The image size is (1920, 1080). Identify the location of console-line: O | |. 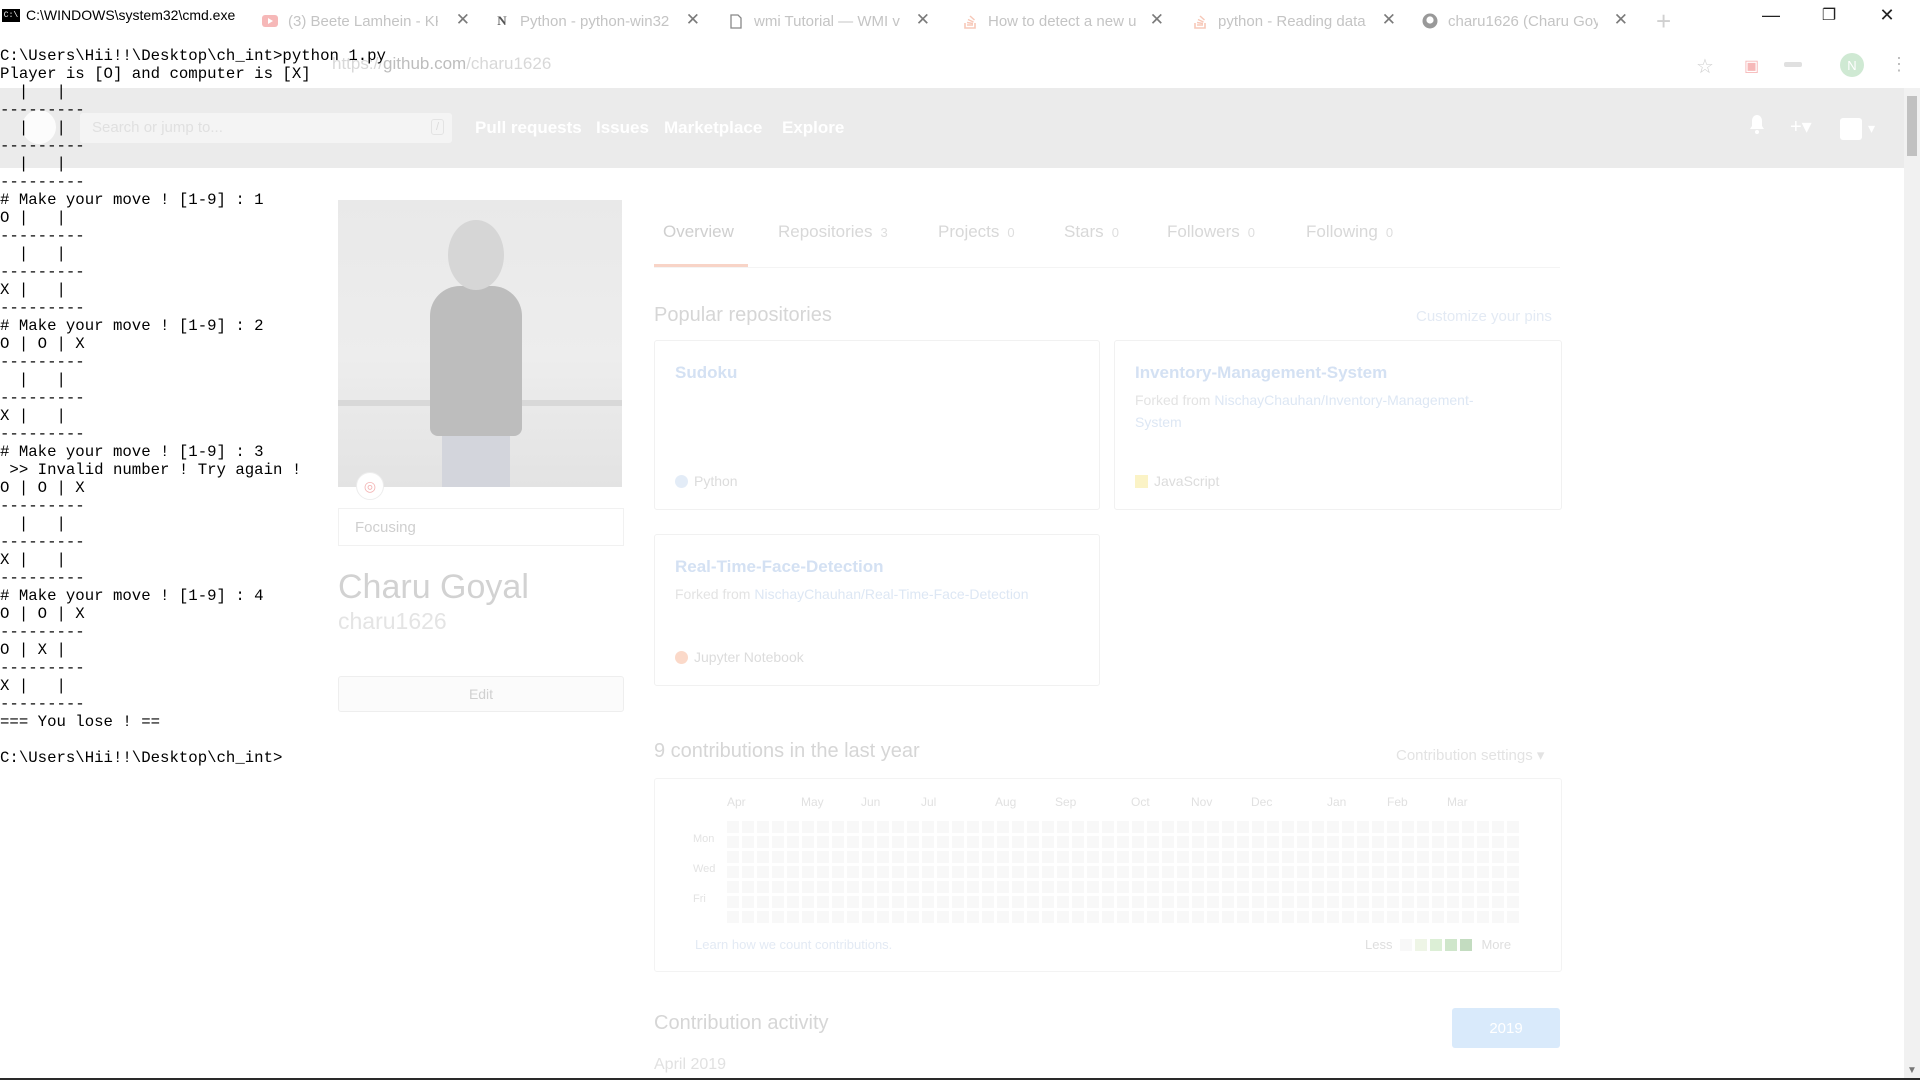
(33, 218).